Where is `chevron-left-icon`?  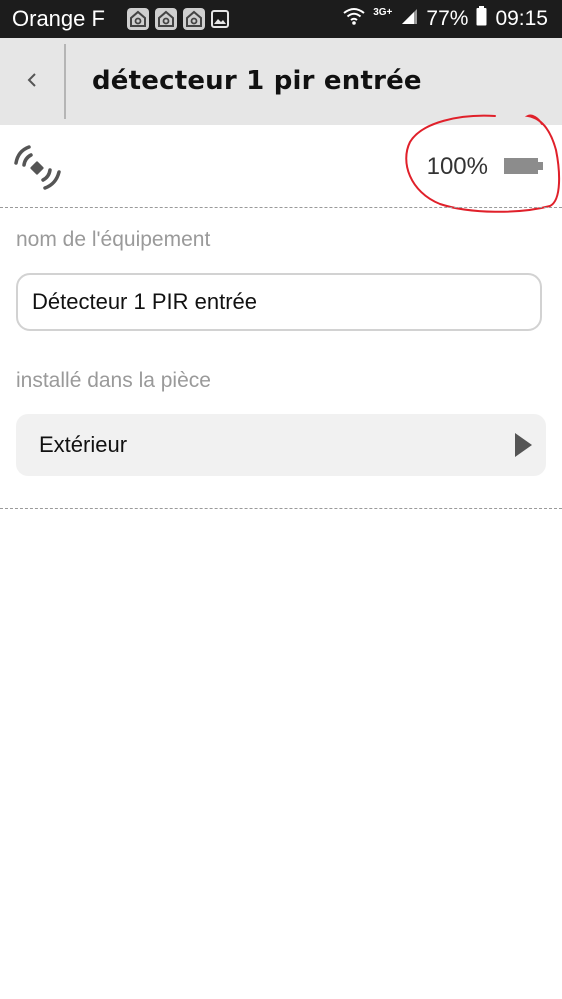
chevron-left-icon is located at coordinates (32, 82).